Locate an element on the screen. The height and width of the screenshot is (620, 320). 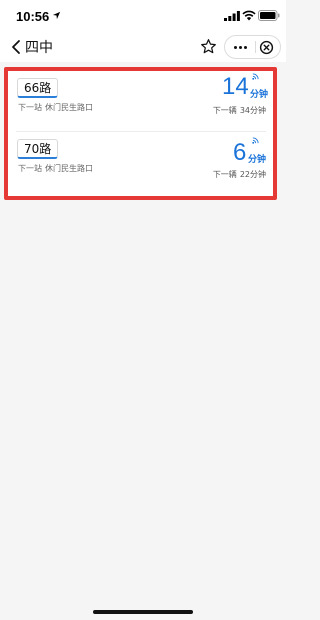
chevron-left-icon is located at coordinates (16, 47).